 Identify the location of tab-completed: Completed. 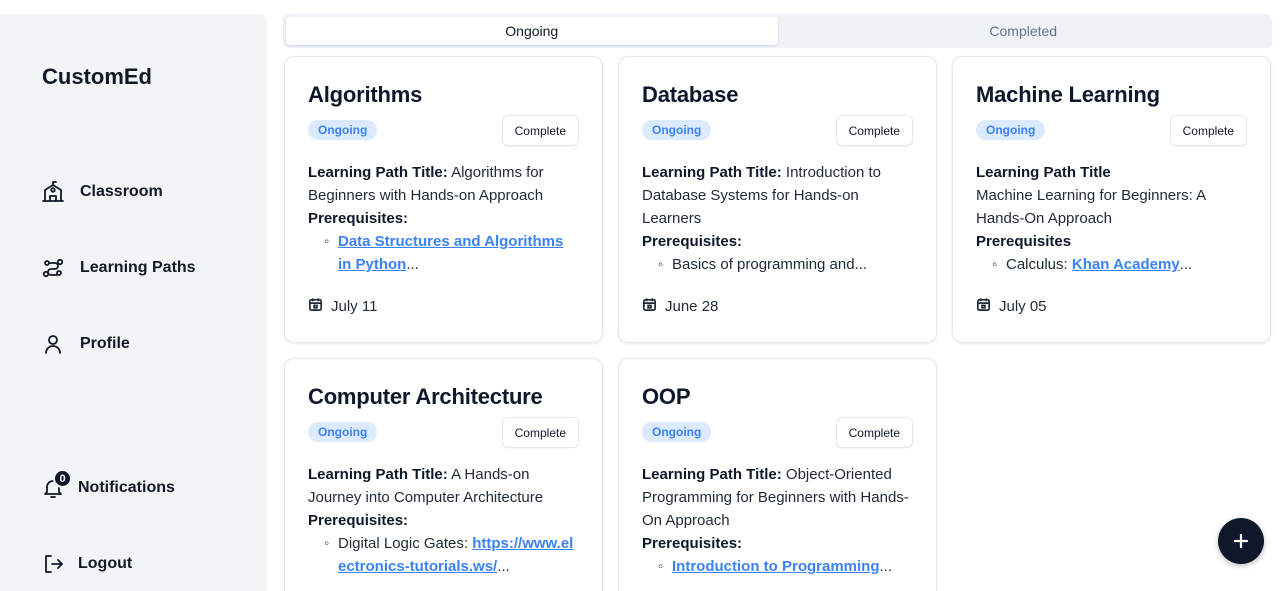
(1024, 31).